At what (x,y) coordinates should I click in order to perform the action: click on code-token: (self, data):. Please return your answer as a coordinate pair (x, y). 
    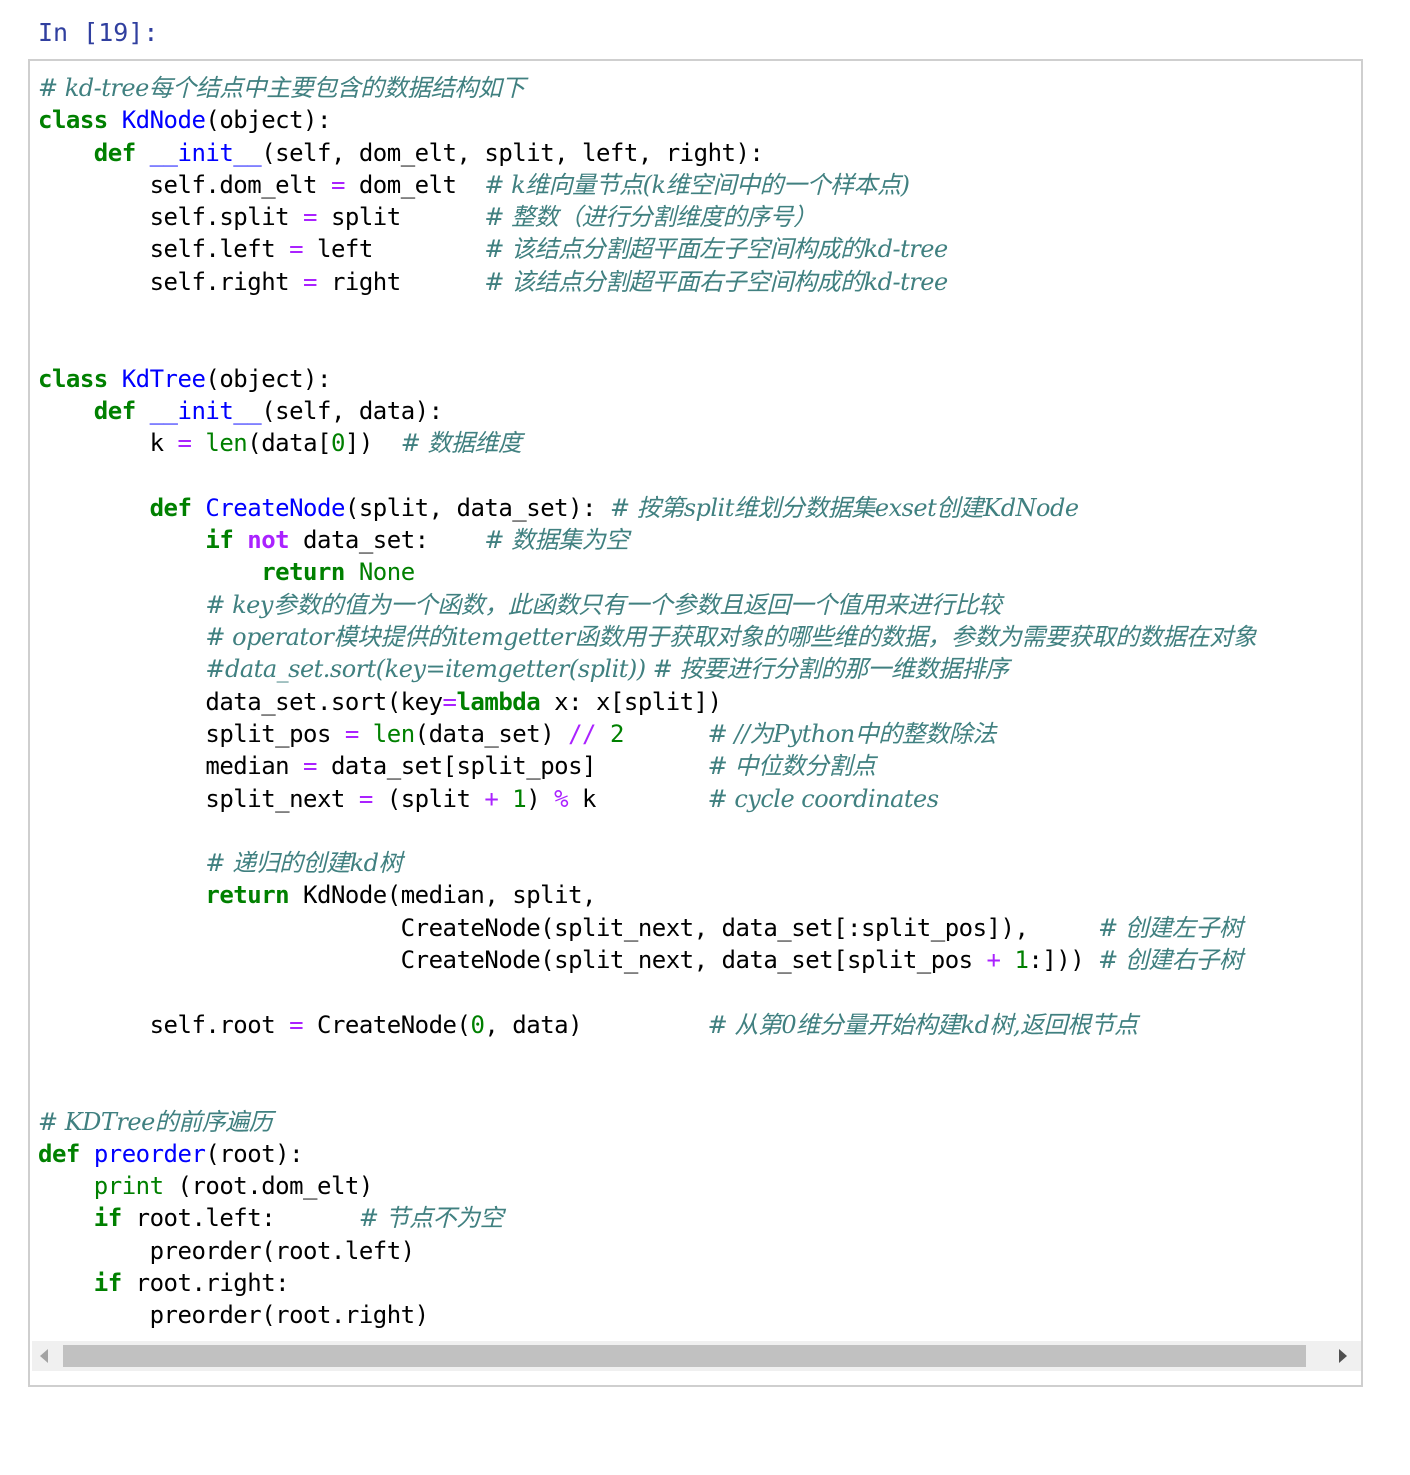
    Looking at the image, I should click on (352, 410).